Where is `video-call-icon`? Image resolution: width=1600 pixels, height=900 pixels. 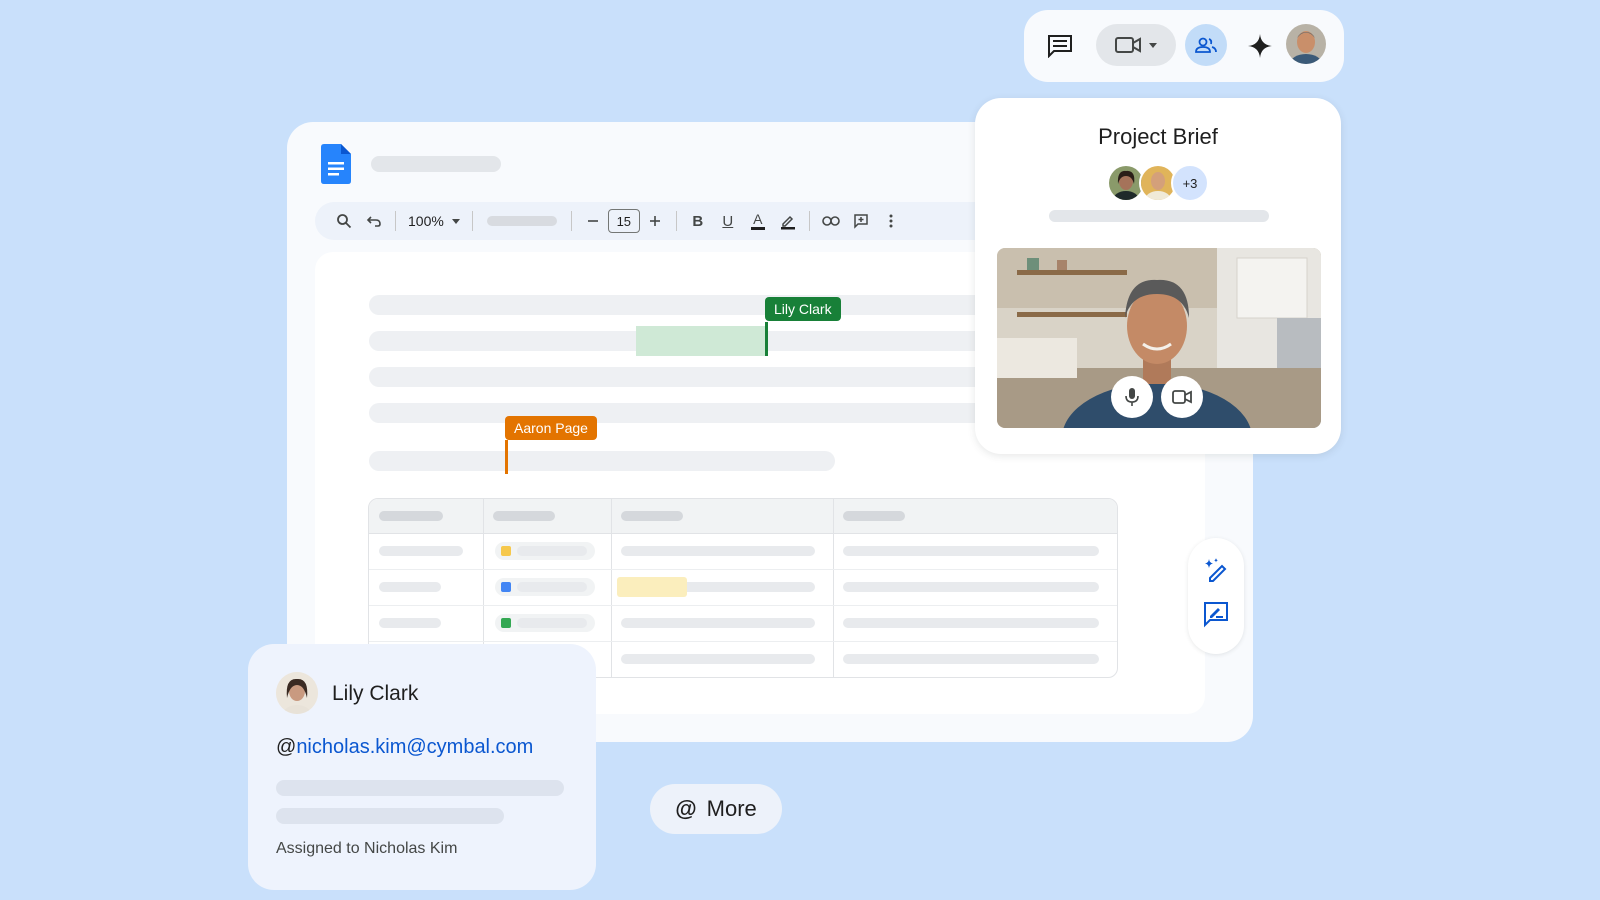 video-call-icon is located at coordinates (1136, 45).